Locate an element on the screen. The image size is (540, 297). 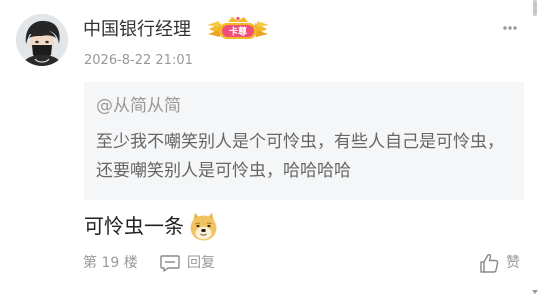
crown-badge-icon: 卡尊 is located at coordinates (238, 27).